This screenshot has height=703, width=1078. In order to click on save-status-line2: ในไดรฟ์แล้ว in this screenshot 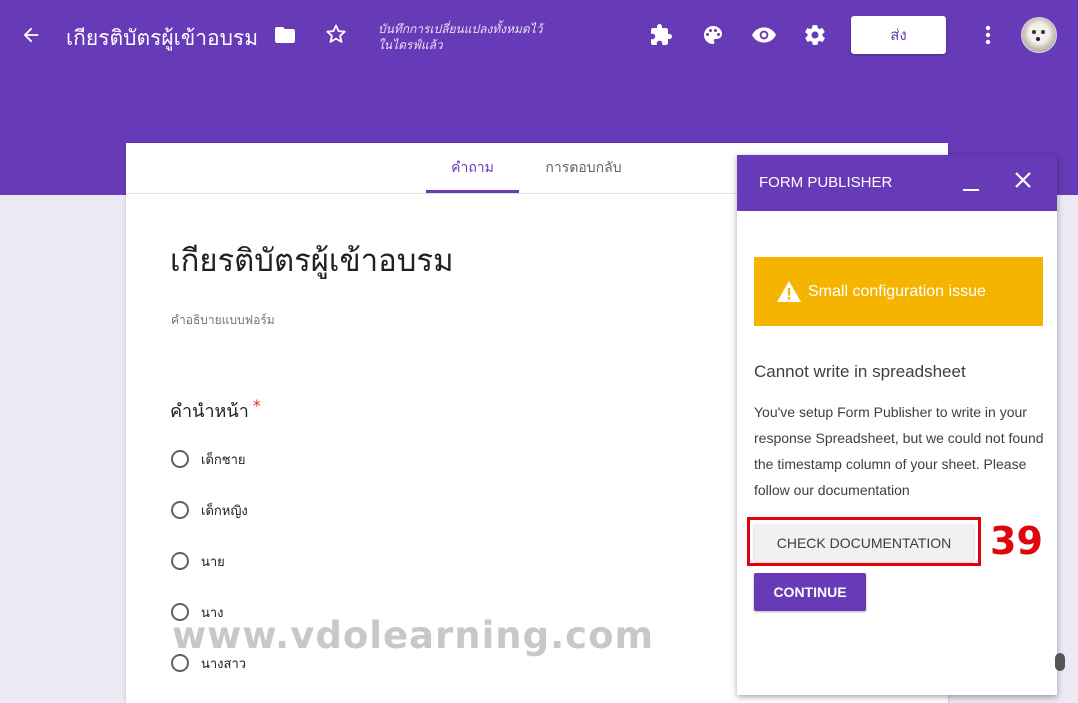, I will do `click(410, 45)`.